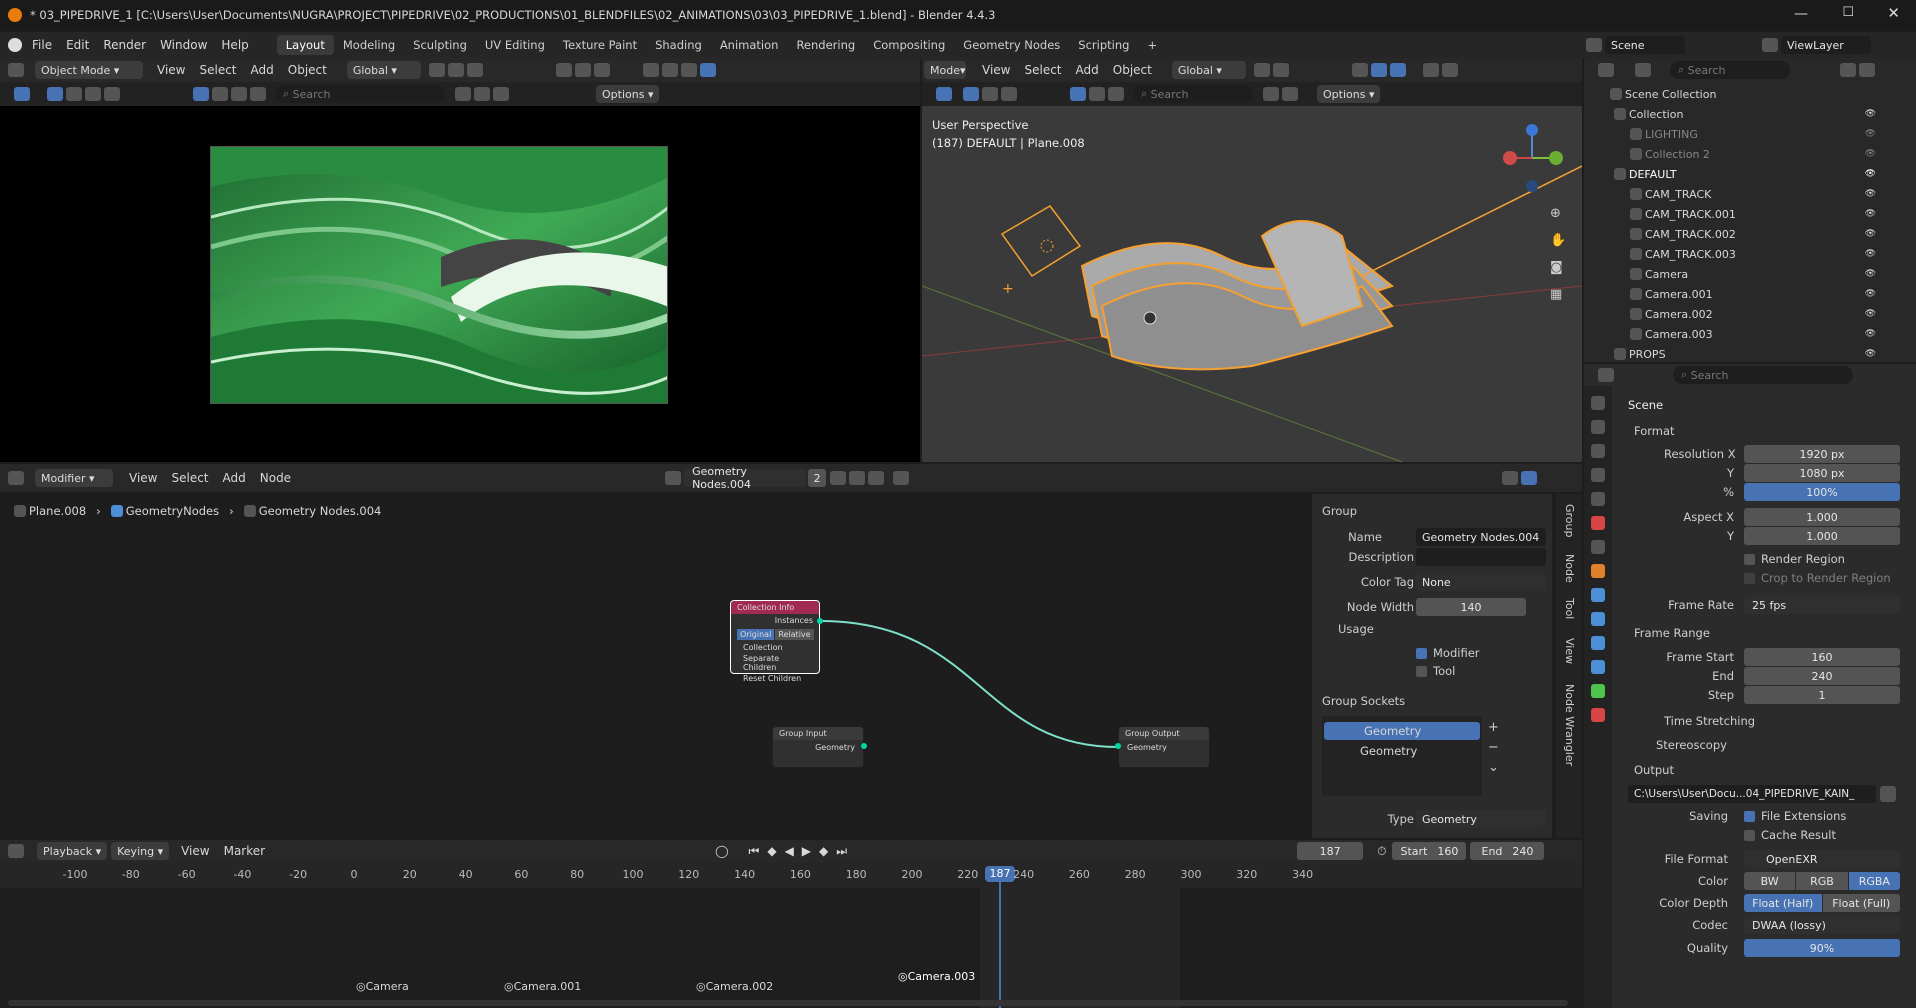 The image size is (1916, 1008). Describe the element at coordinates (1598, 451) in the screenshot. I see `output-tab-icon` at that location.